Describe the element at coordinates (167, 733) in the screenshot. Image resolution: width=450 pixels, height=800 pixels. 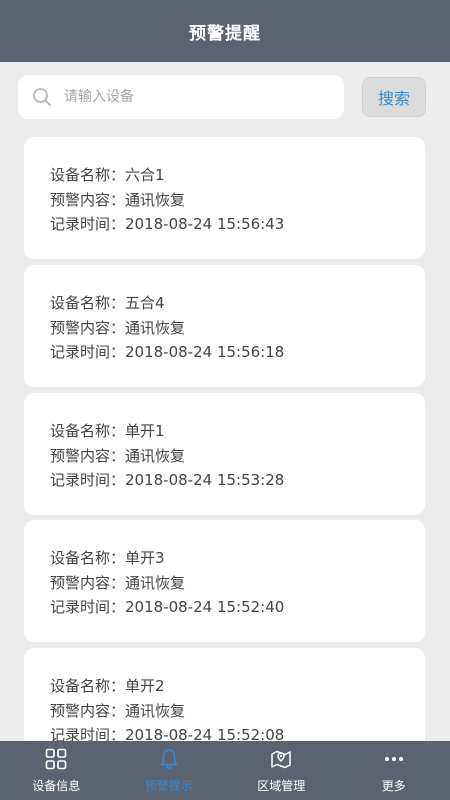
I see `record-time: 记录时间：2018-08-24 15:52:08` at that location.